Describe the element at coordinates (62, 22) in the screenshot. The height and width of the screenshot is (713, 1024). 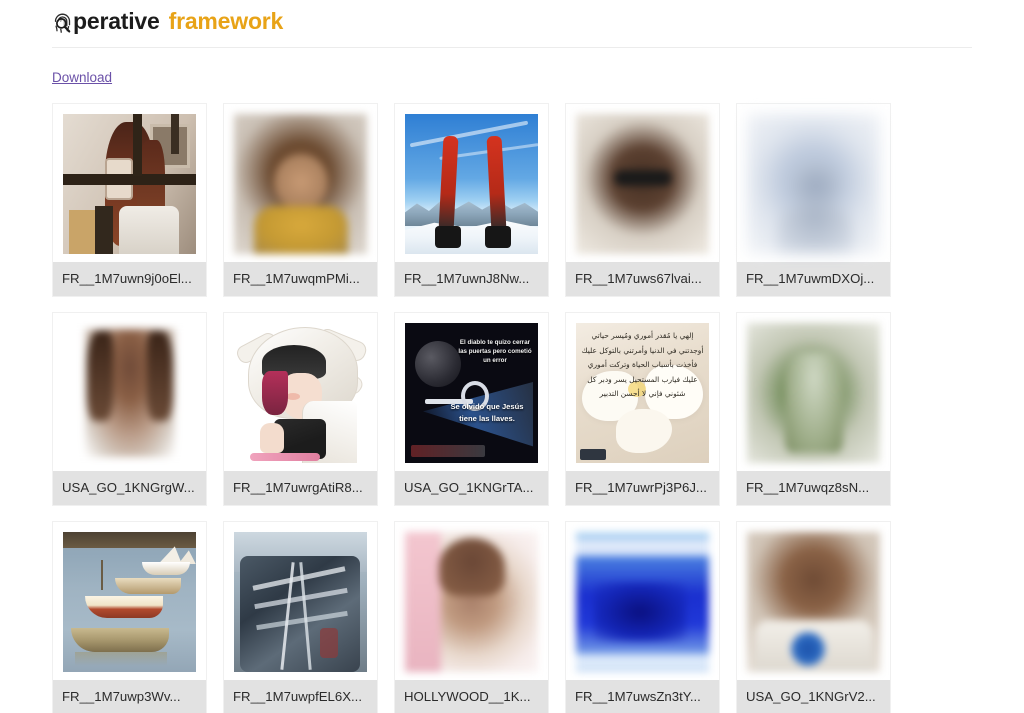
I see `fingerprint-magnifier-icon` at that location.